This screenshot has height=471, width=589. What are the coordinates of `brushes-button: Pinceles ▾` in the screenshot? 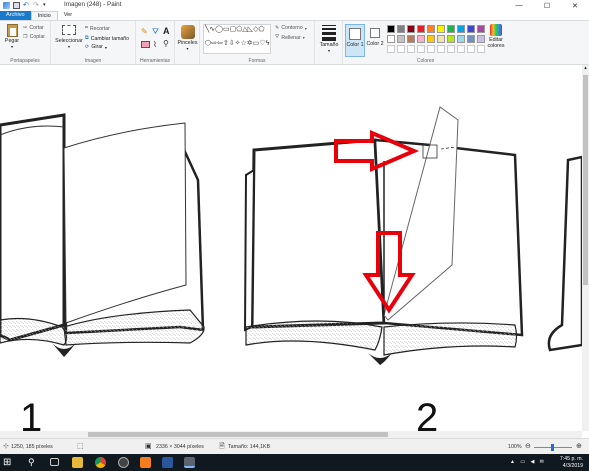 It's located at (187, 38).